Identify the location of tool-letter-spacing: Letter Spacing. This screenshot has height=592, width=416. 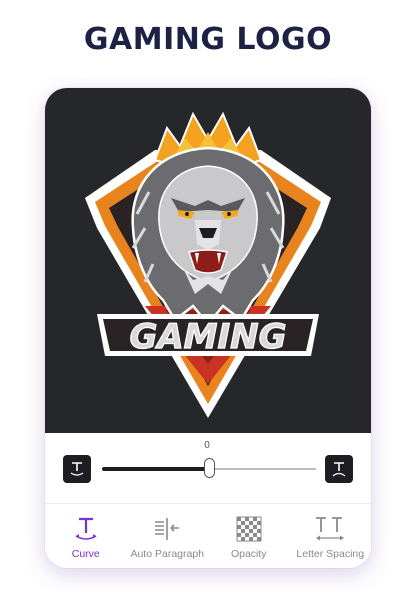
(331, 536).